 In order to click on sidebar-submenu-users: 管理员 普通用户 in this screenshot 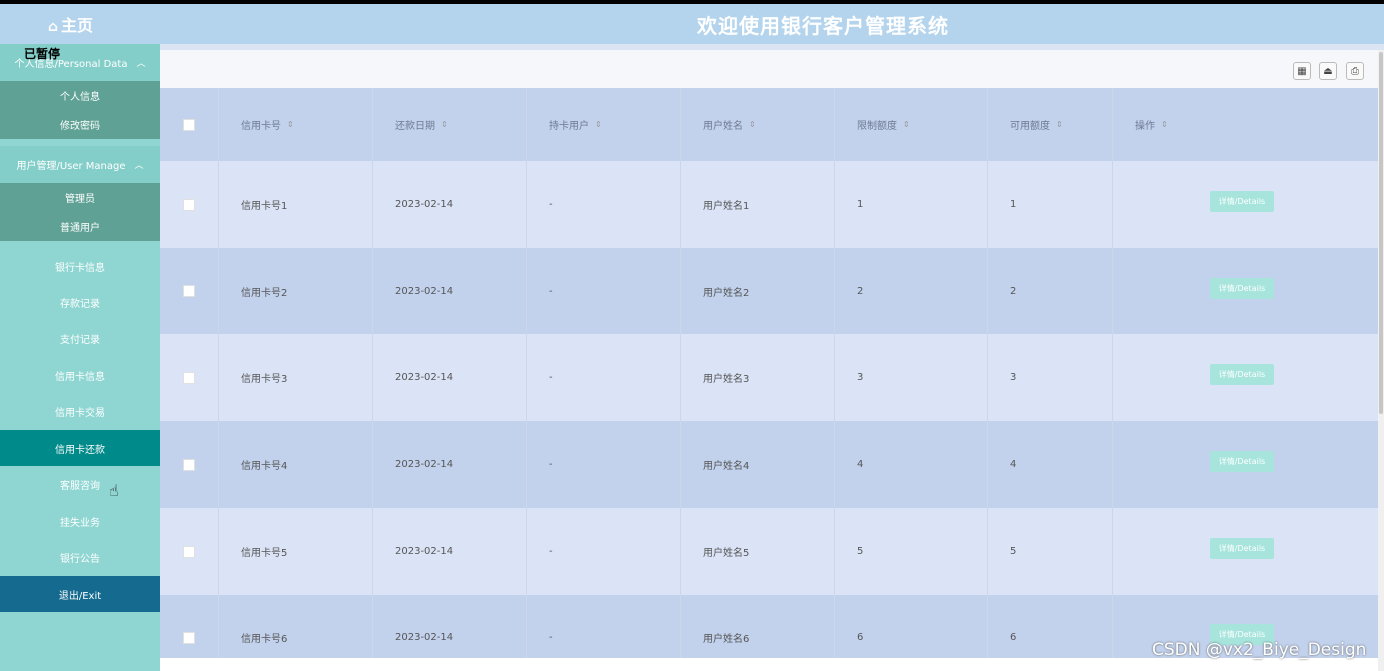, I will do `click(80, 212)`.